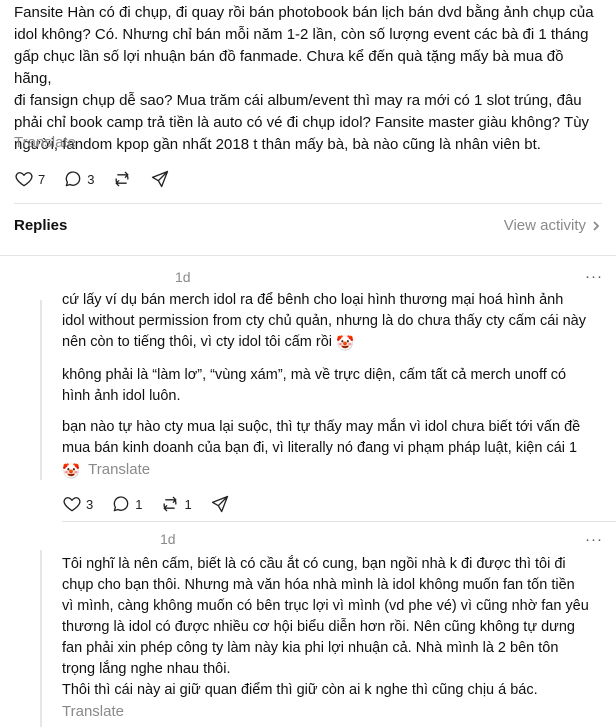 The height and width of the screenshot is (727, 616). What do you see at coordinates (90, 504) in the screenshot?
I see `reply-like-count: 3` at bounding box center [90, 504].